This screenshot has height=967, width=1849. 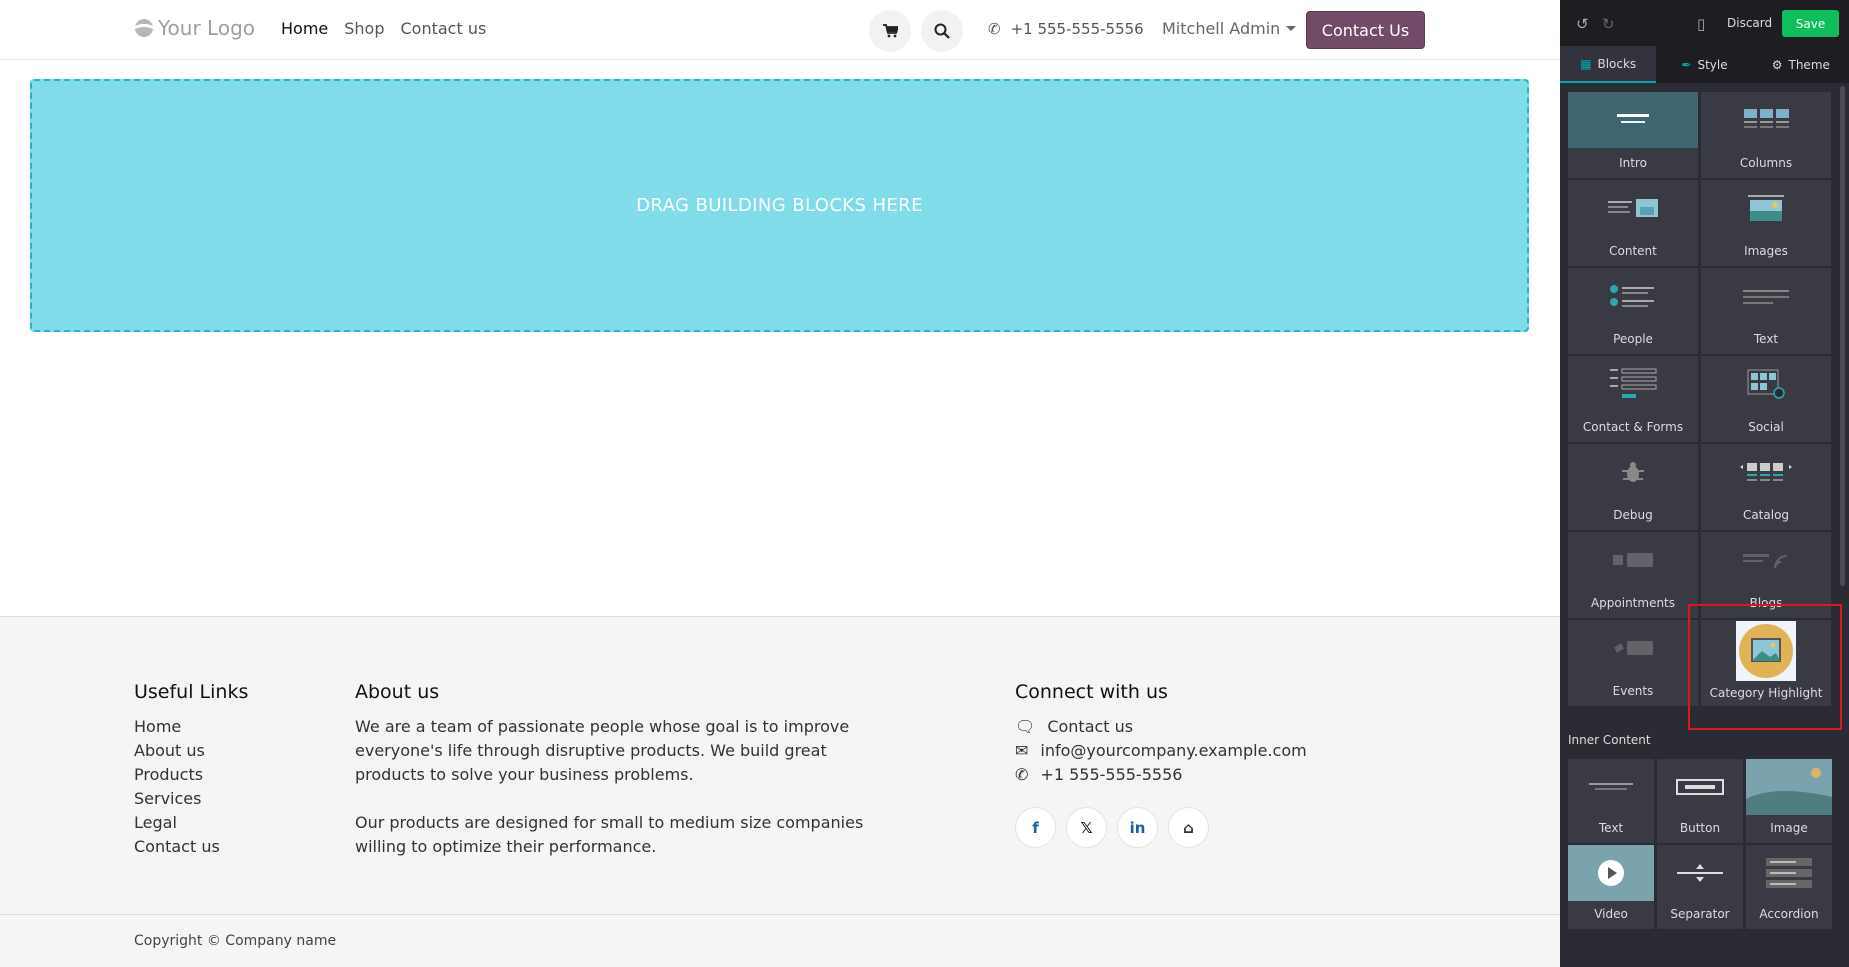 What do you see at coordinates (1633, 648) in the screenshot?
I see `events-thumbnail` at bounding box center [1633, 648].